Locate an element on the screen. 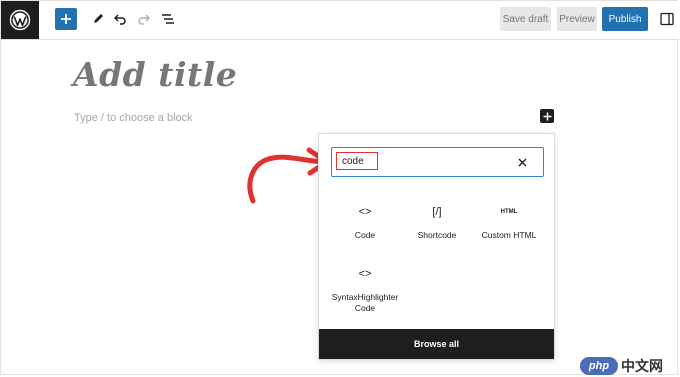 The height and width of the screenshot is (377, 680). block-item-syntaxhighlighter-code: <> SyntaxHighlighter Code is located at coordinates (365, 289).